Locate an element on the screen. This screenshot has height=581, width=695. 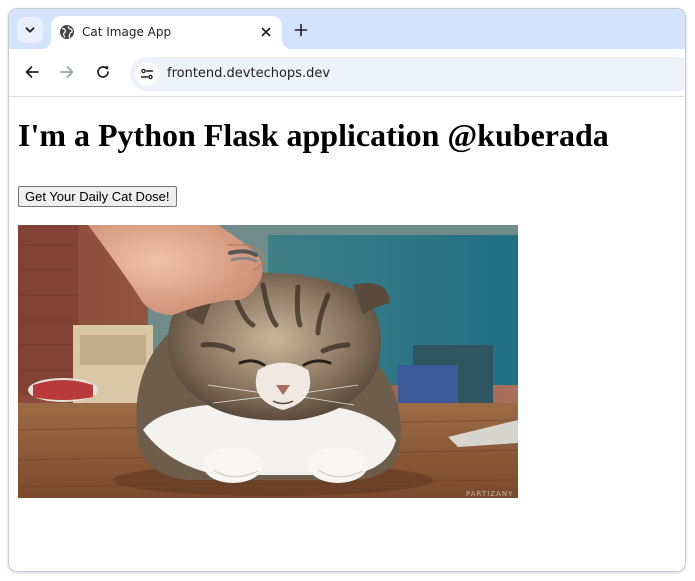
arrow-right-icon is located at coordinates (67, 72).